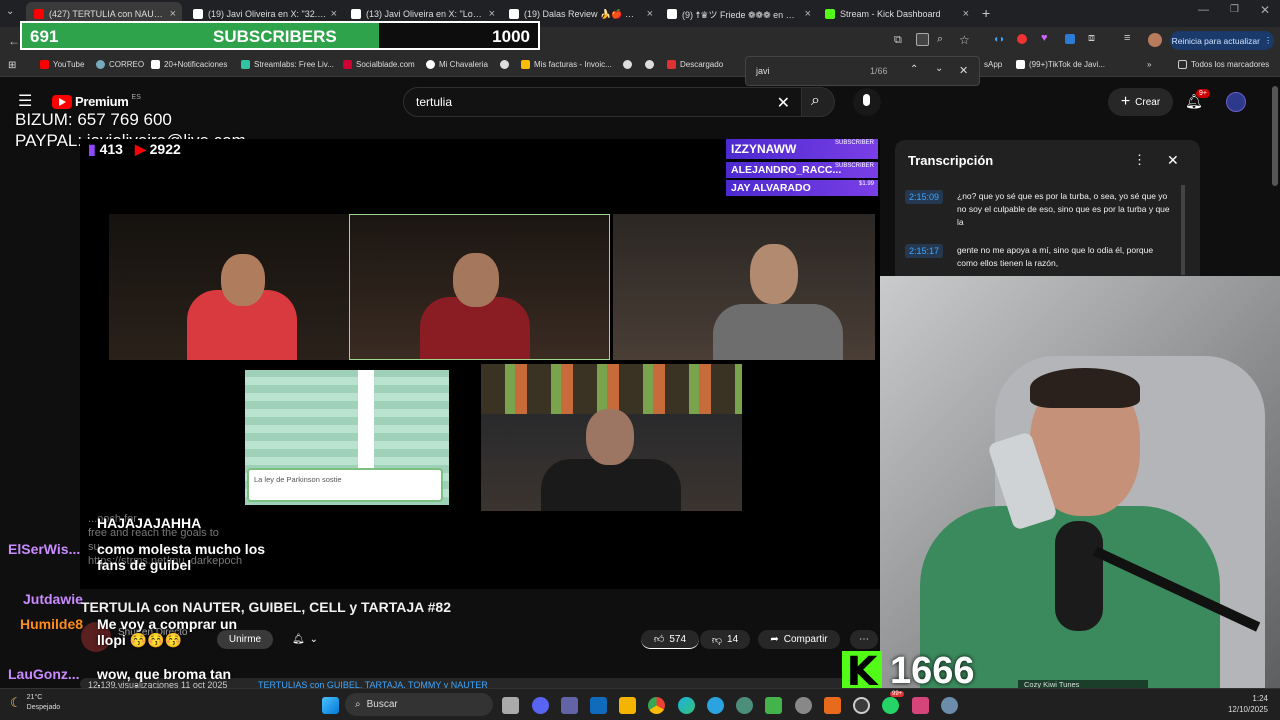  I want to click on subscribed-button: 🔔︎ ⌄, so click(305, 639).